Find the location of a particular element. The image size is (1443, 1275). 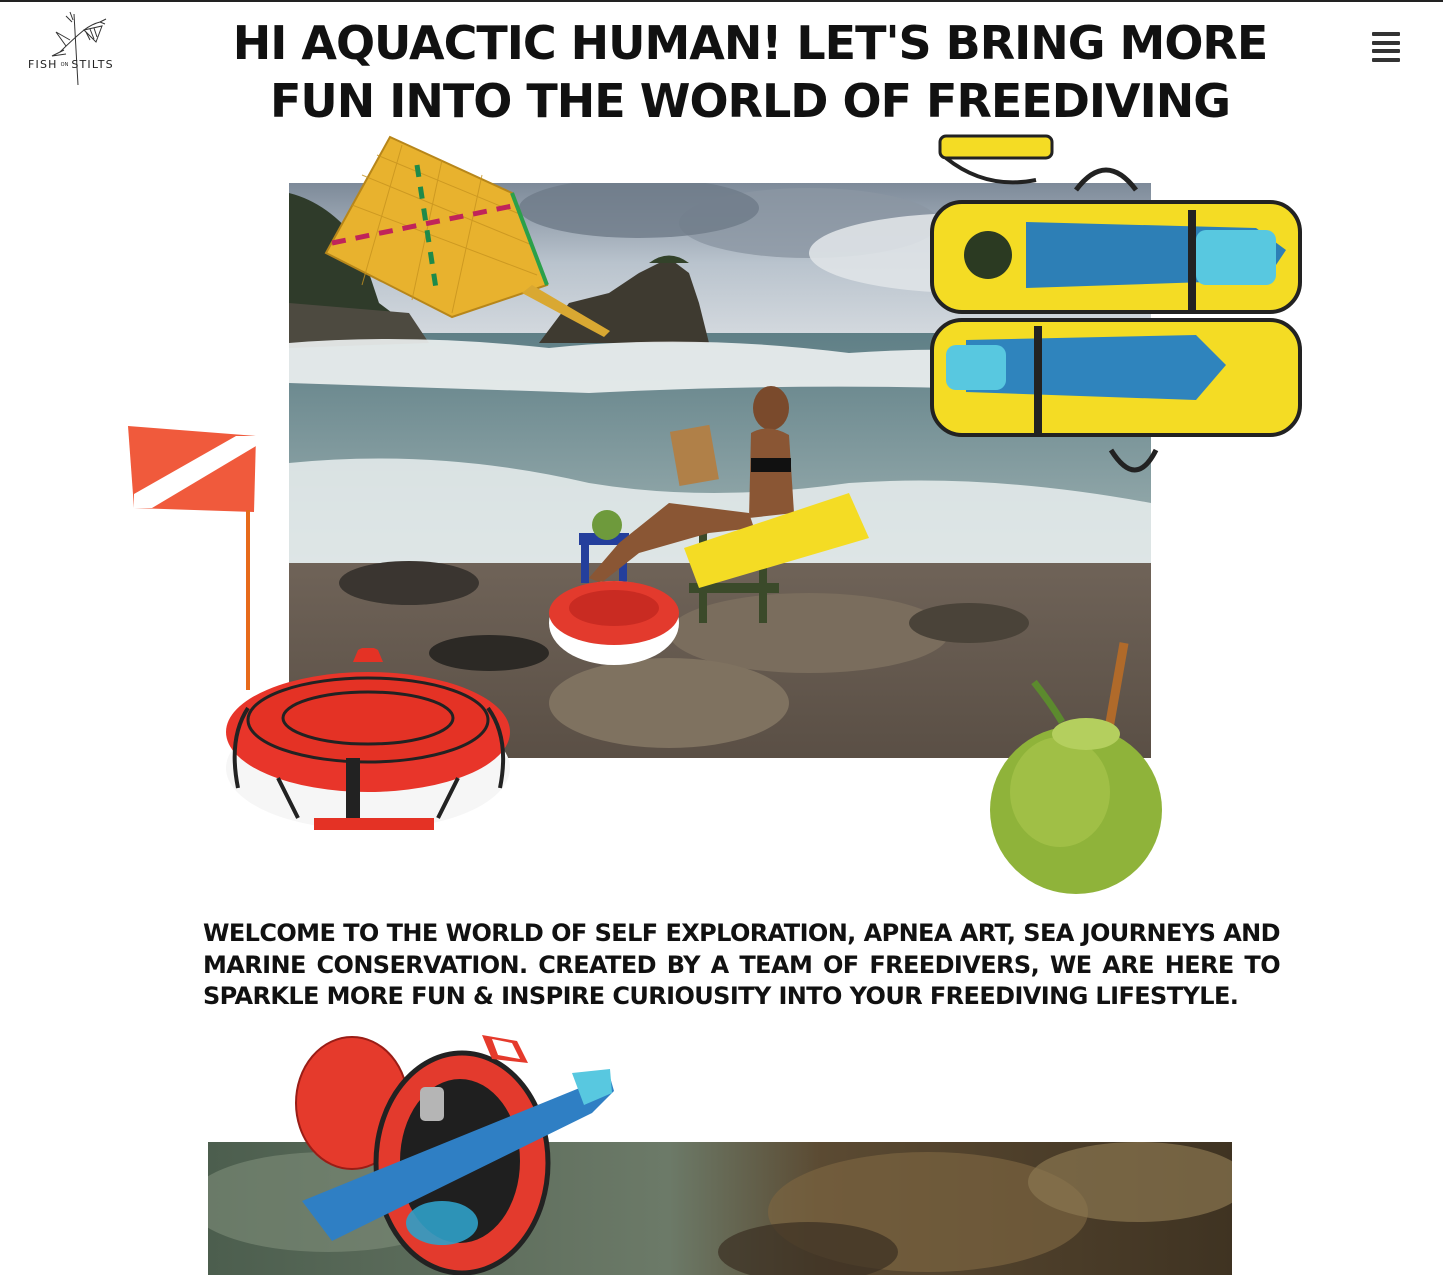

coconut-image is located at coordinates (1076, 768).